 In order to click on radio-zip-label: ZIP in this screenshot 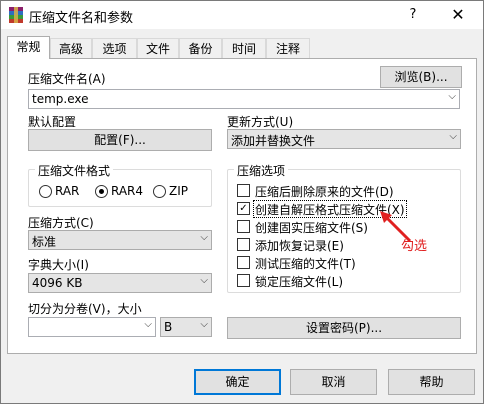, I will do `click(178, 191)`.